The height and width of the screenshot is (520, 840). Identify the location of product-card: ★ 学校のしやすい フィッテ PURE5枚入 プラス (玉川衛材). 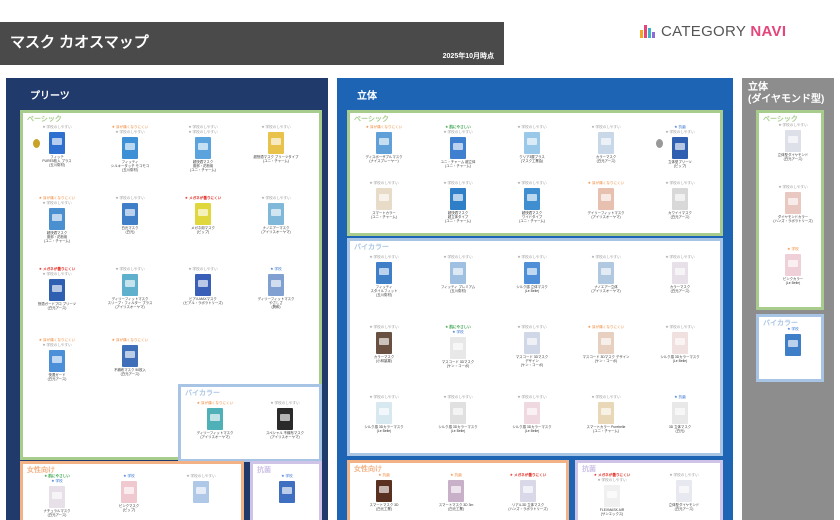
(57, 156).